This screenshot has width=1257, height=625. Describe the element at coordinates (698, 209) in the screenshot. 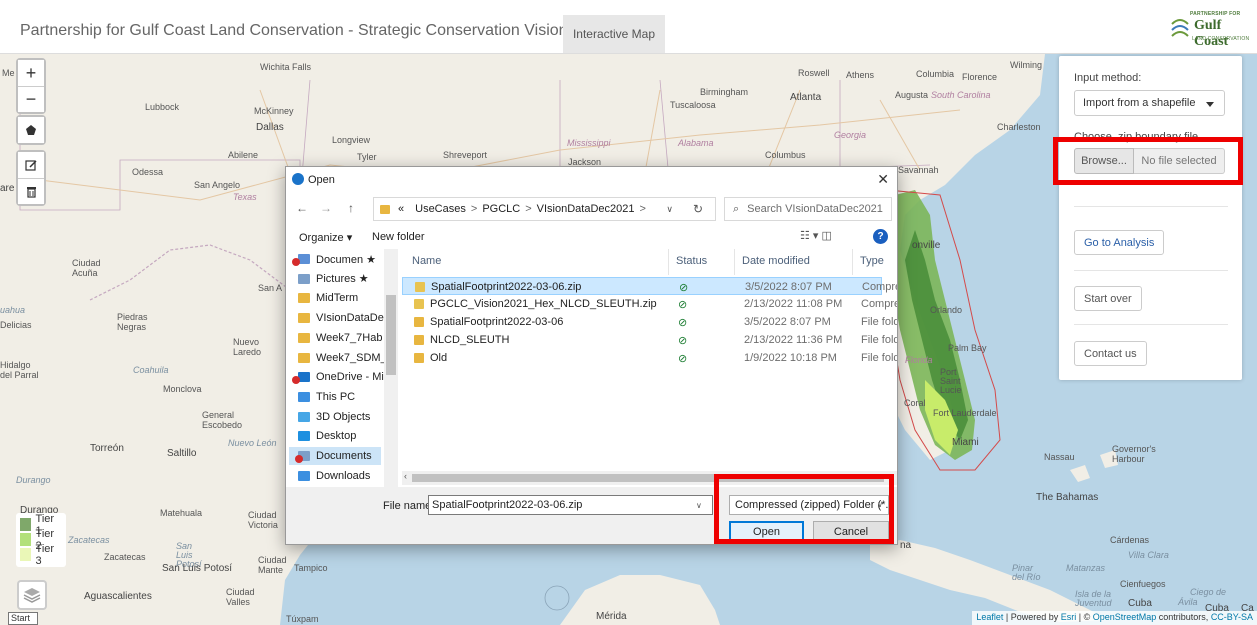

I see `refresh-icon: ↻` at that location.